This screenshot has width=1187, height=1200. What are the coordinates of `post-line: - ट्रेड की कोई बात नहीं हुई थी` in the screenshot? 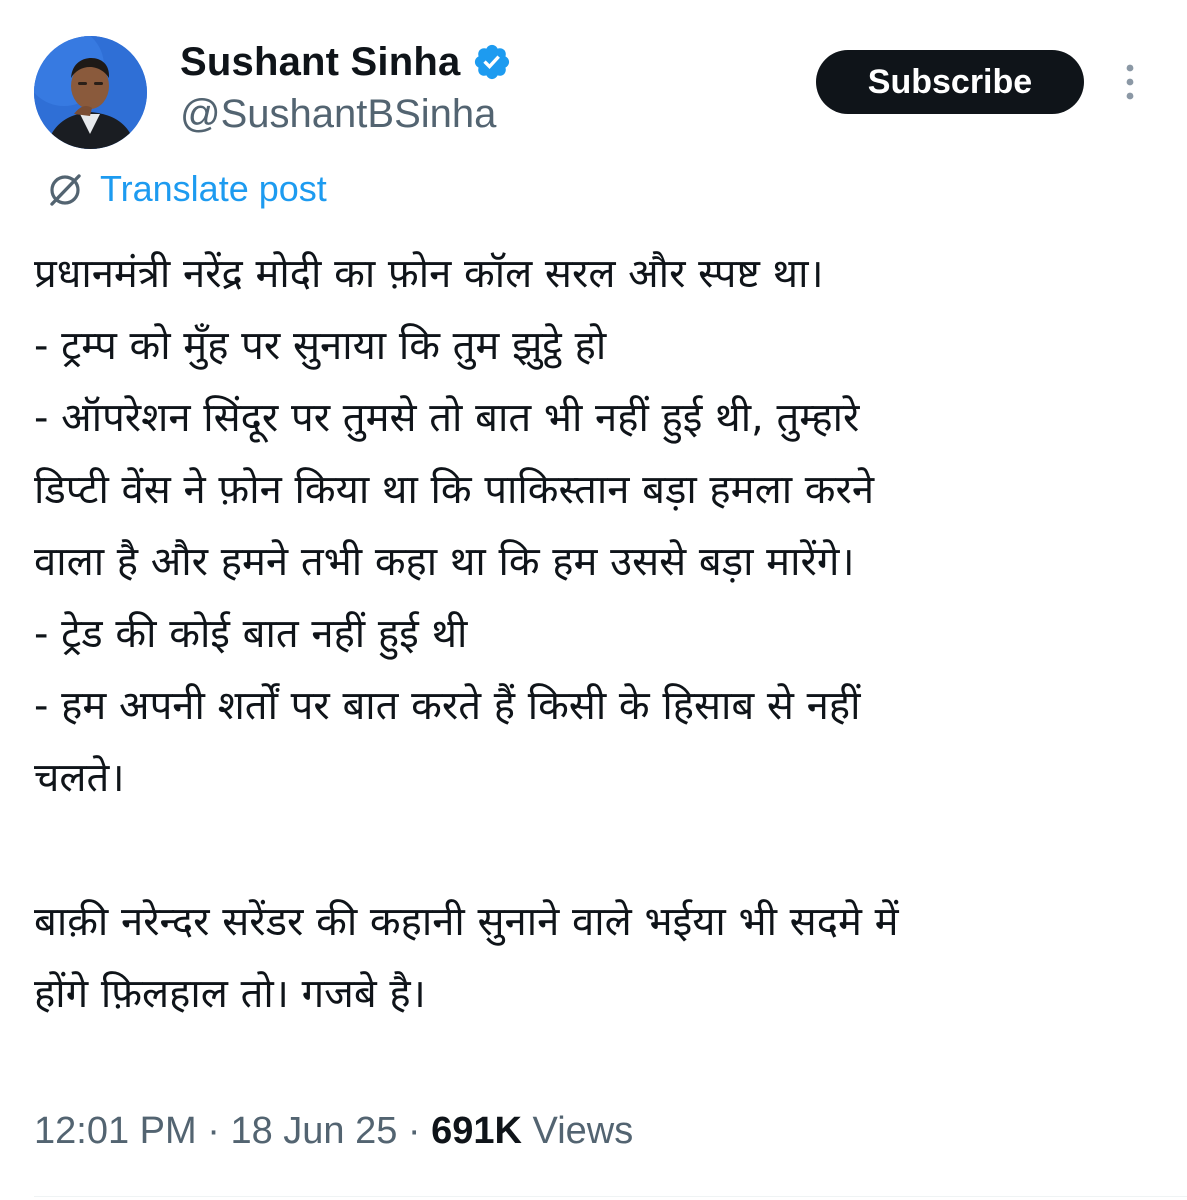 It's located at (251, 634).